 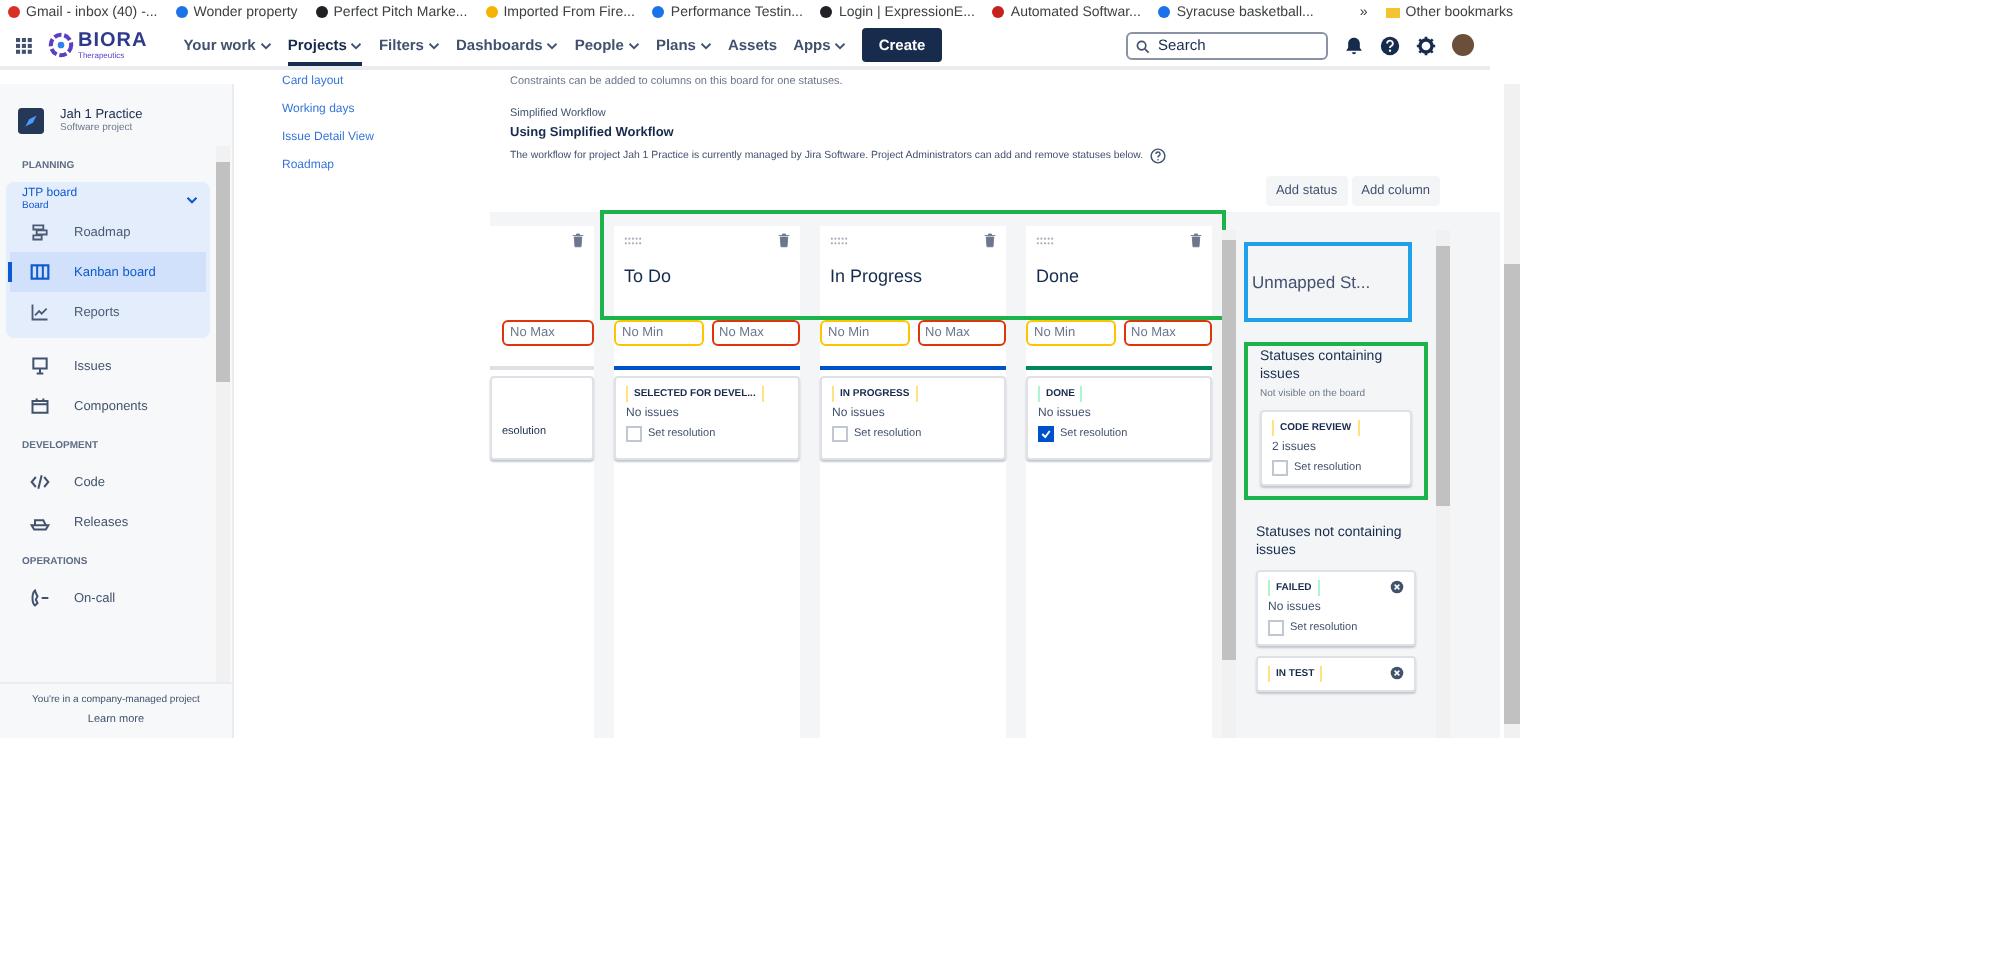 What do you see at coordinates (40, 406) in the screenshot?
I see `calendar-icon` at bounding box center [40, 406].